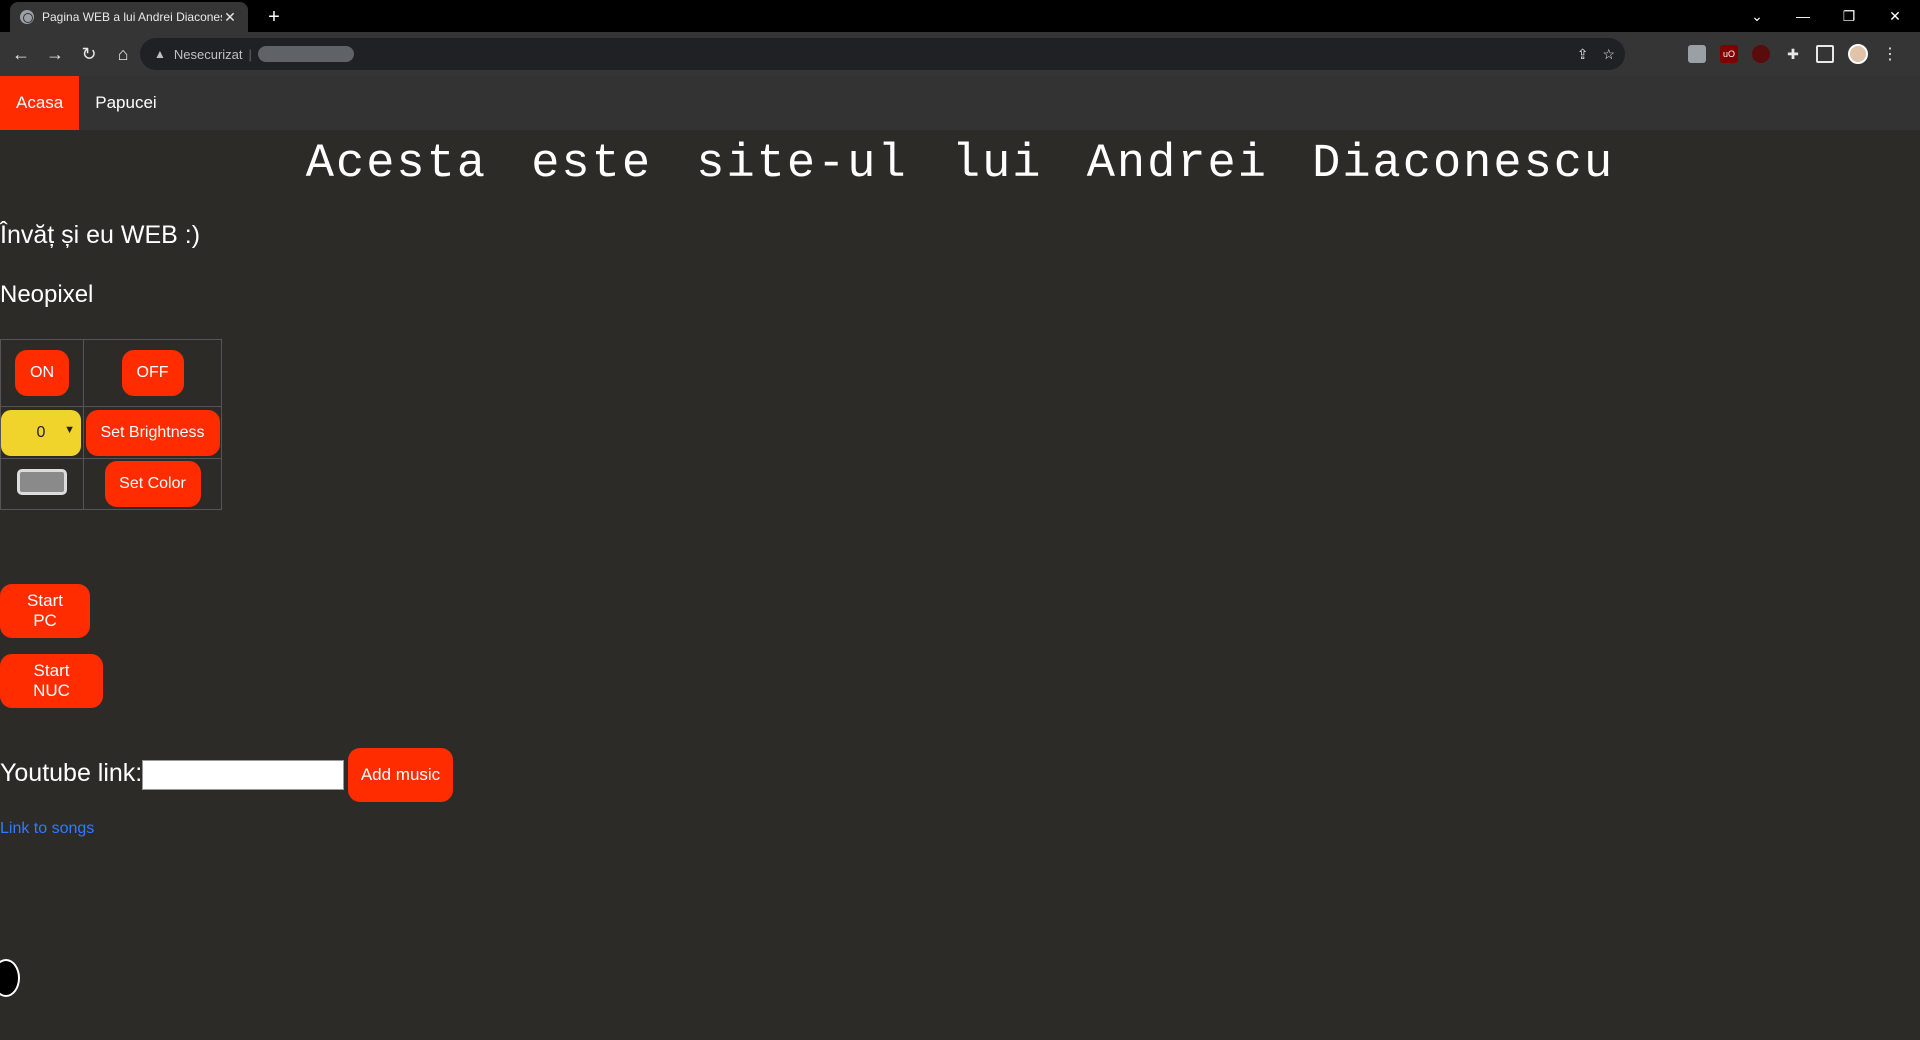 This screenshot has width=1920, height=1040. What do you see at coordinates (1697, 54) in the screenshot?
I see `extension-icon` at bounding box center [1697, 54].